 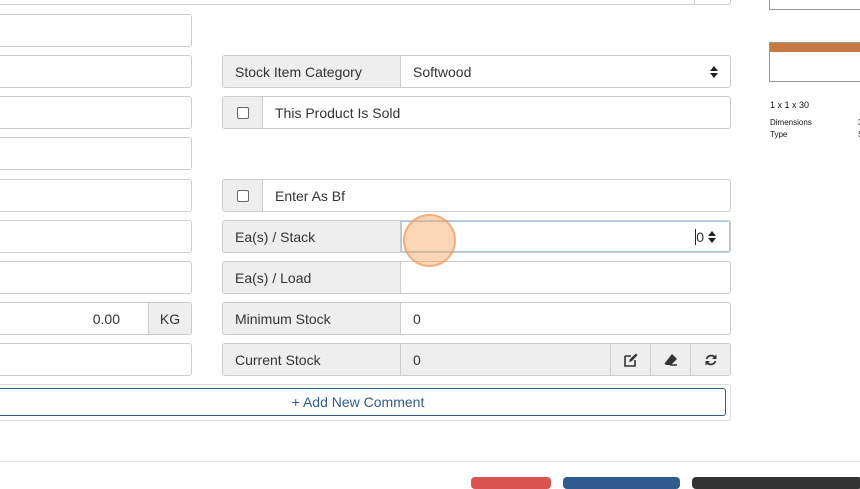 I want to click on stock-category-group: Stock Item Category Softwood, so click(x=476, y=71).